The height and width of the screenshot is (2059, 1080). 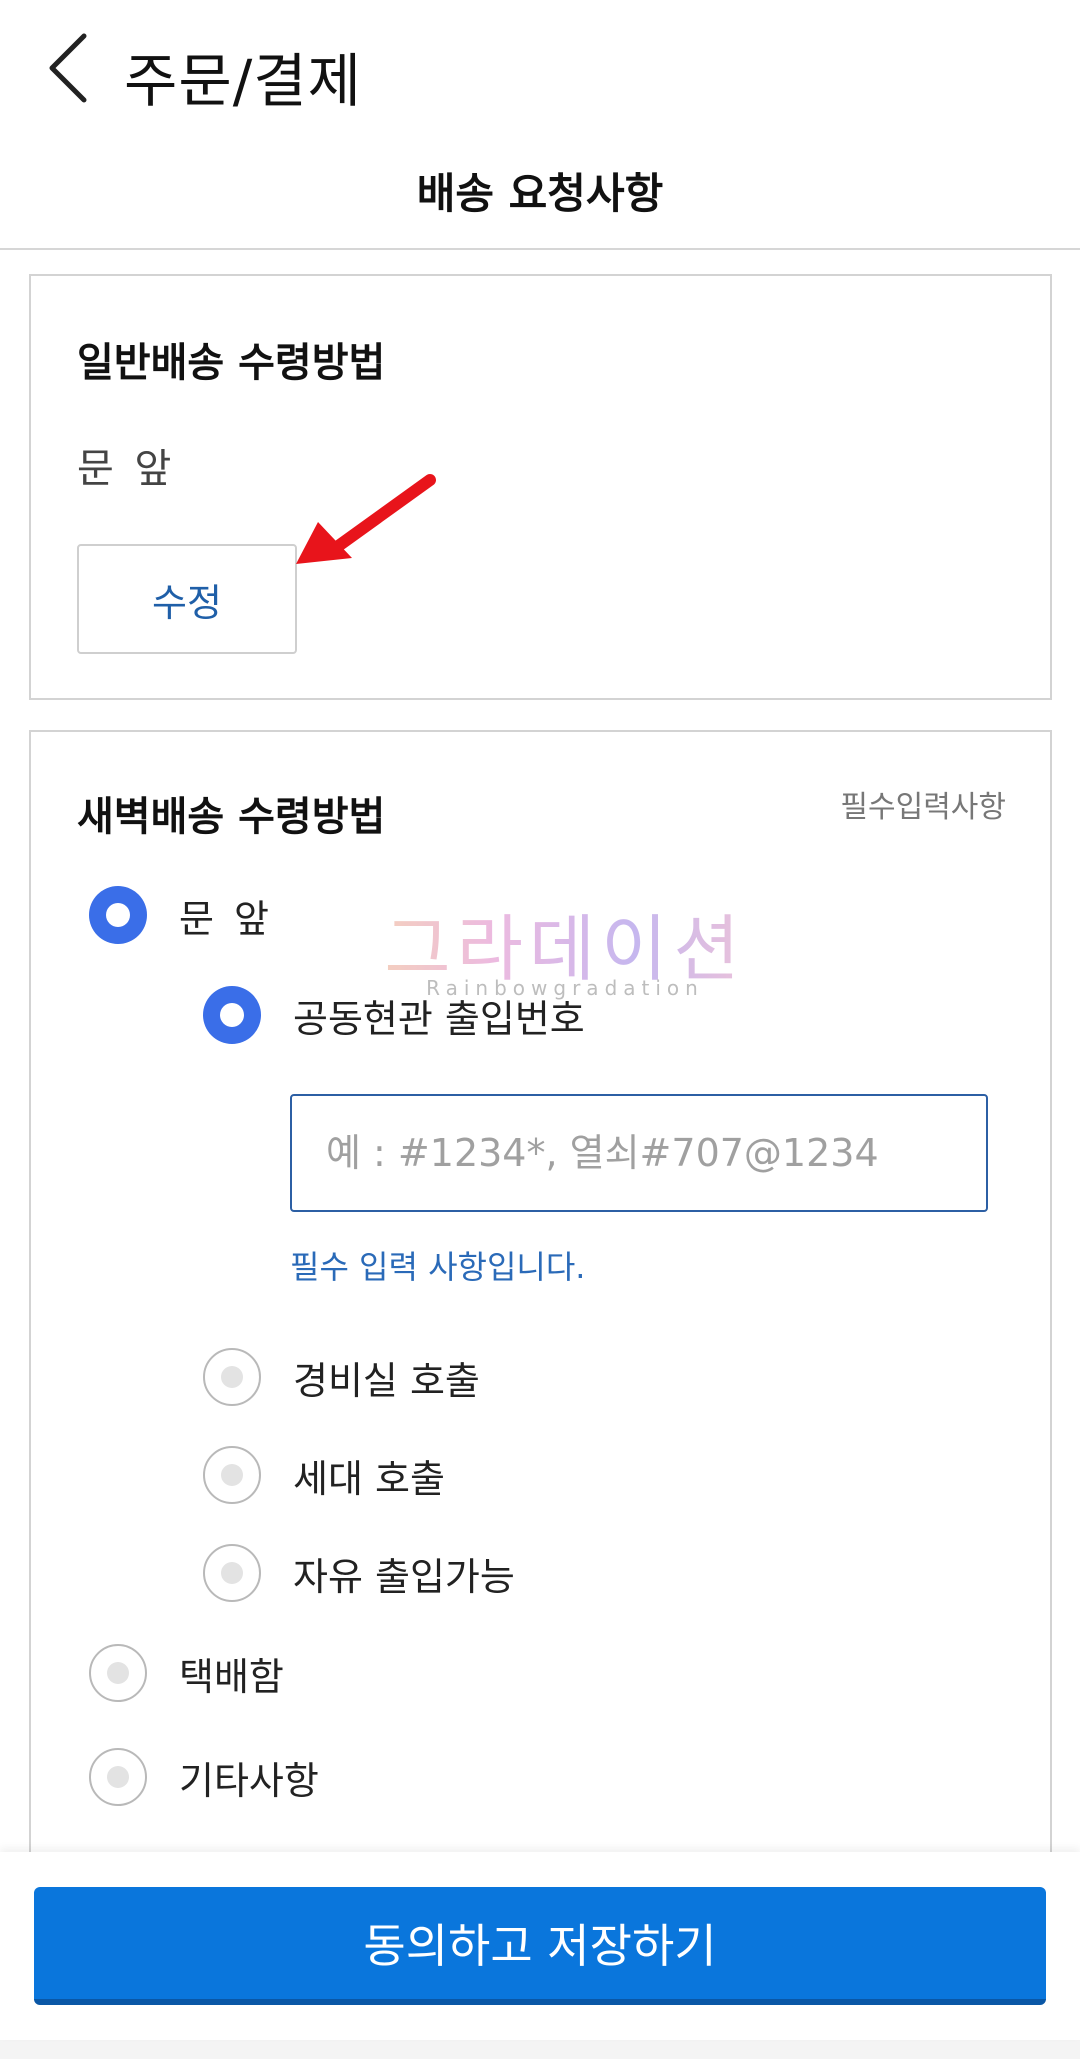 I want to click on entrance-code-input, so click(x=639, y=1153).